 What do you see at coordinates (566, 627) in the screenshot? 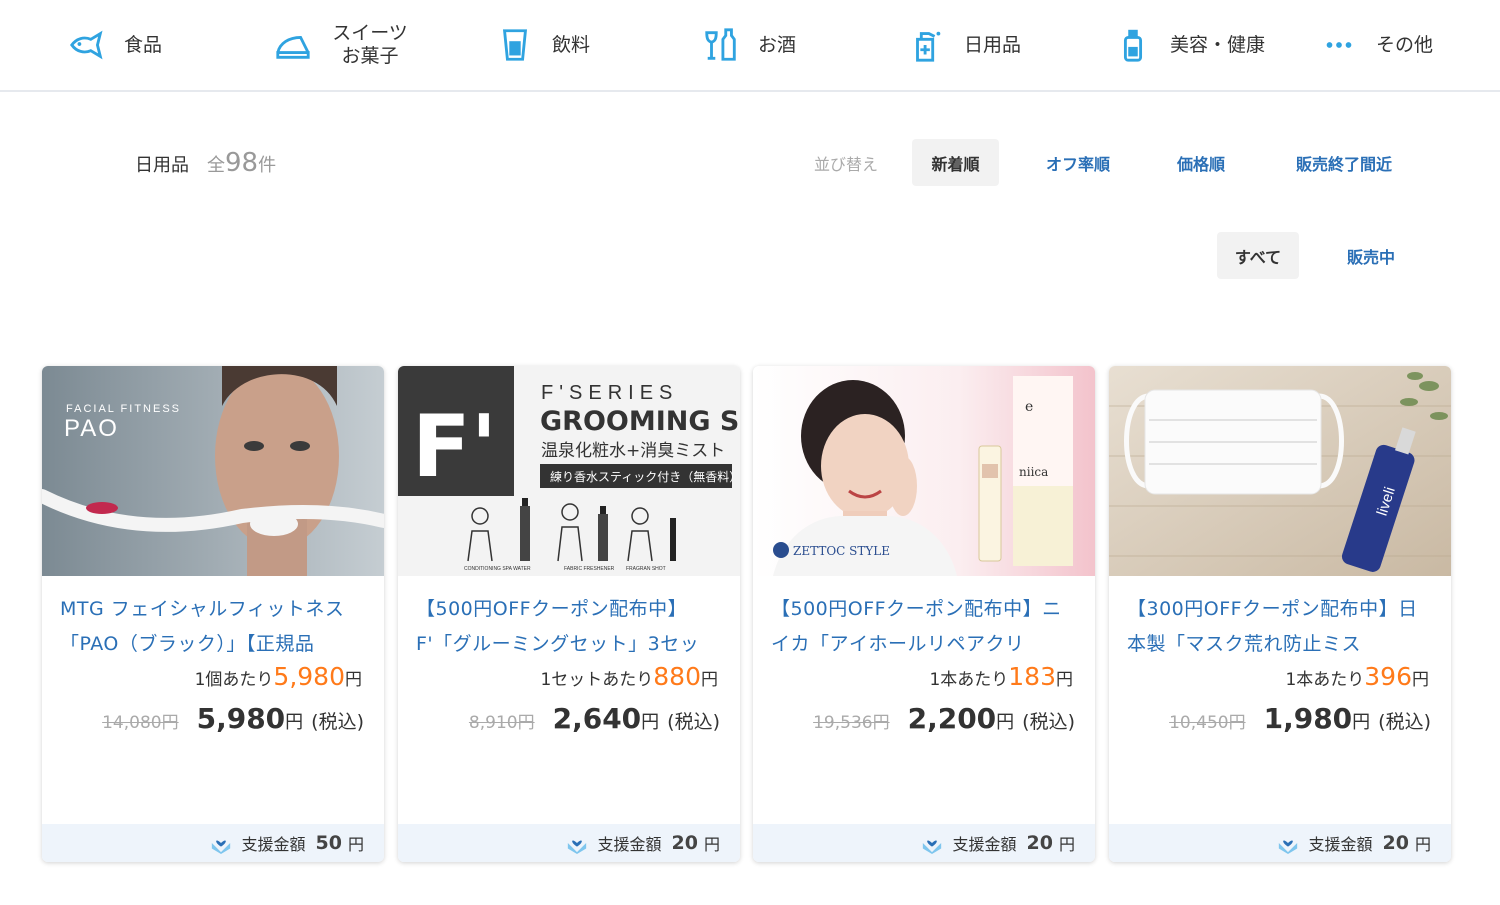
I see `product-title: 【500円OFFクーポン配布中】F'「グルーミングセット」3セッ` at bounding box center [566, 627].